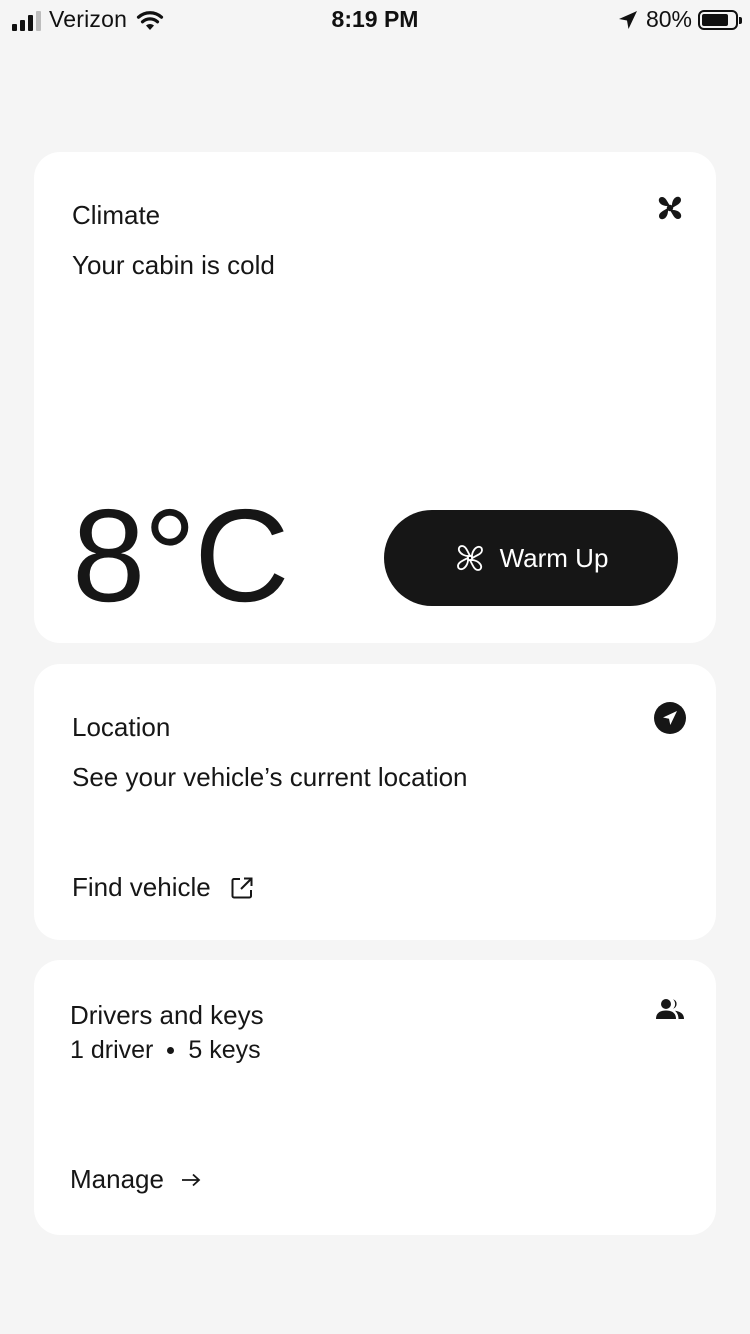 The width and height of the screenshot is (750, 1334). I want to click on external-link-icon, so click(242, 887).